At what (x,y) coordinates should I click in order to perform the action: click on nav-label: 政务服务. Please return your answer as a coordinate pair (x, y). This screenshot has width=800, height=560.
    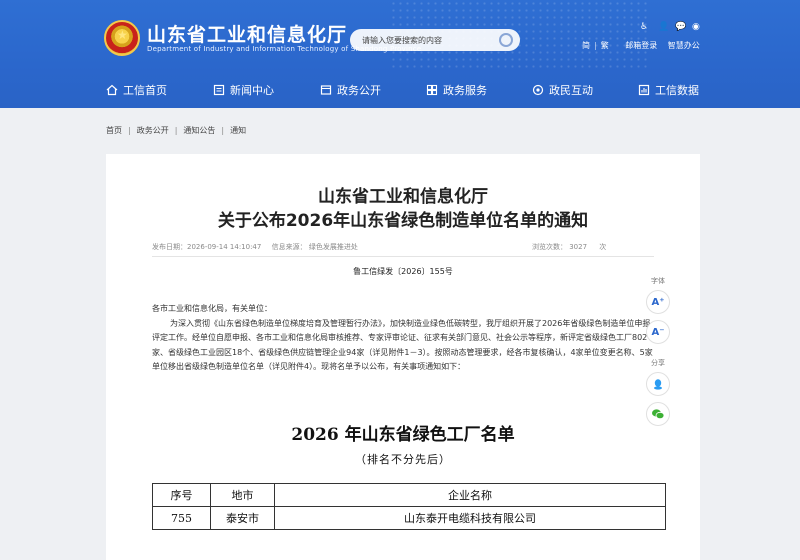
    Looking at the image, I should click on (465, 90).